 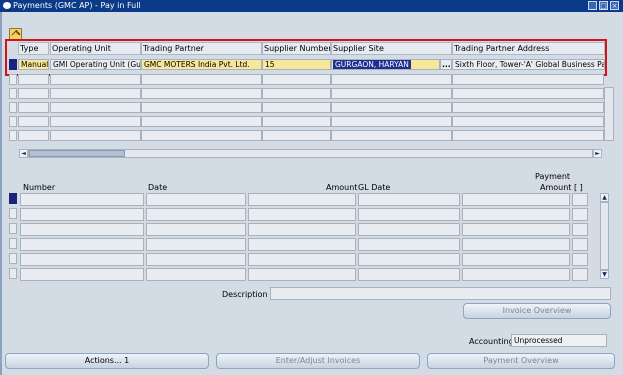 What do you see at coordinates (614, 5) in the screenshot?
I see `close-icon: ×` at bounding box center [614, 5].